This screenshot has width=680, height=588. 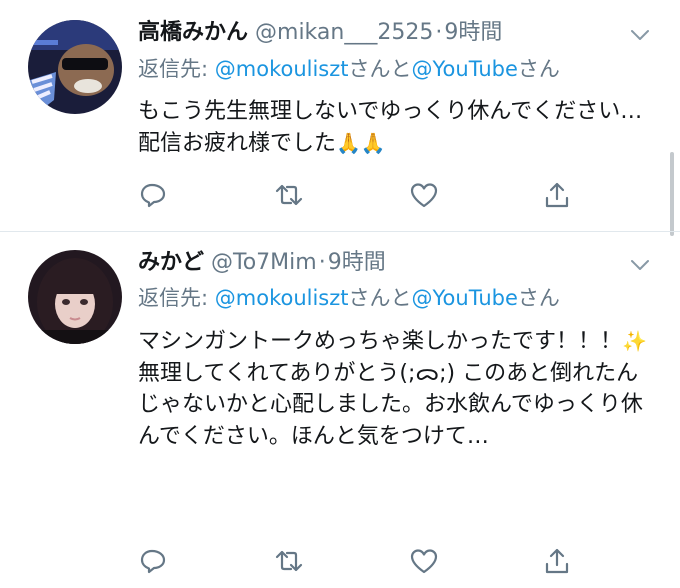 I want to click on tweet-header: 高橋みかん @mikan___2525·9時間, so click(x=320, y=33).